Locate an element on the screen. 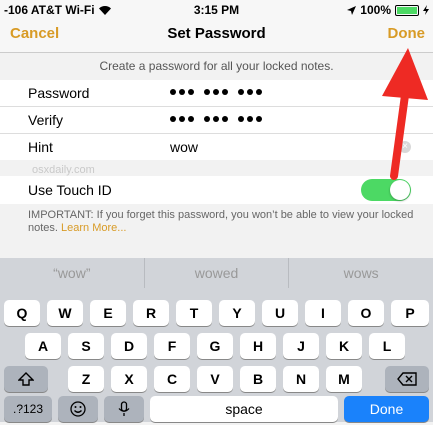 The image size is (433, 425). hint-field: wow is located at coordinates (184, 147).